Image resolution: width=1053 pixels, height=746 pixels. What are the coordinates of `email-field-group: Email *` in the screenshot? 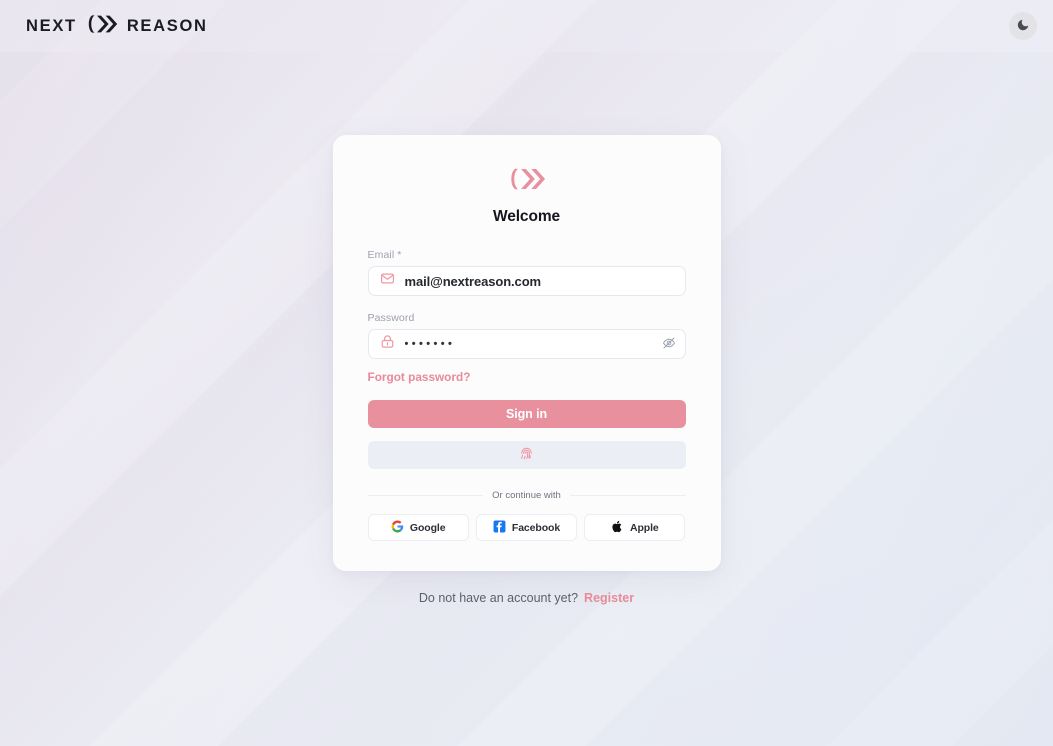 It's located at (526, 272).